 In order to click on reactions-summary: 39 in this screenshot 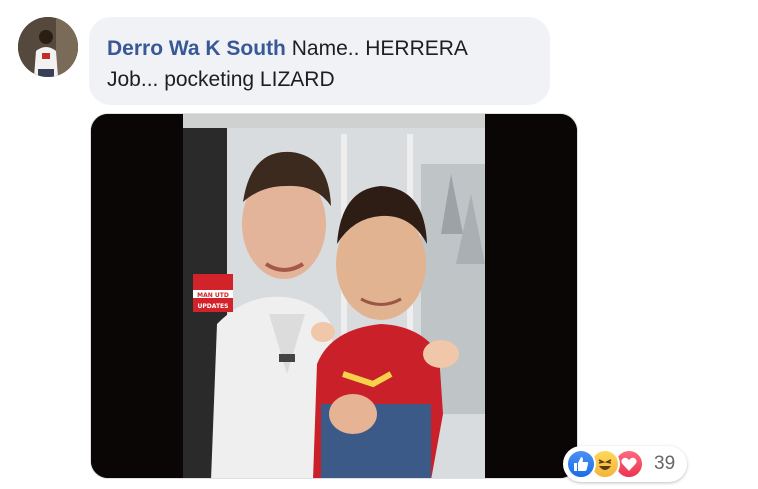, I will do `click(625, 464)`.